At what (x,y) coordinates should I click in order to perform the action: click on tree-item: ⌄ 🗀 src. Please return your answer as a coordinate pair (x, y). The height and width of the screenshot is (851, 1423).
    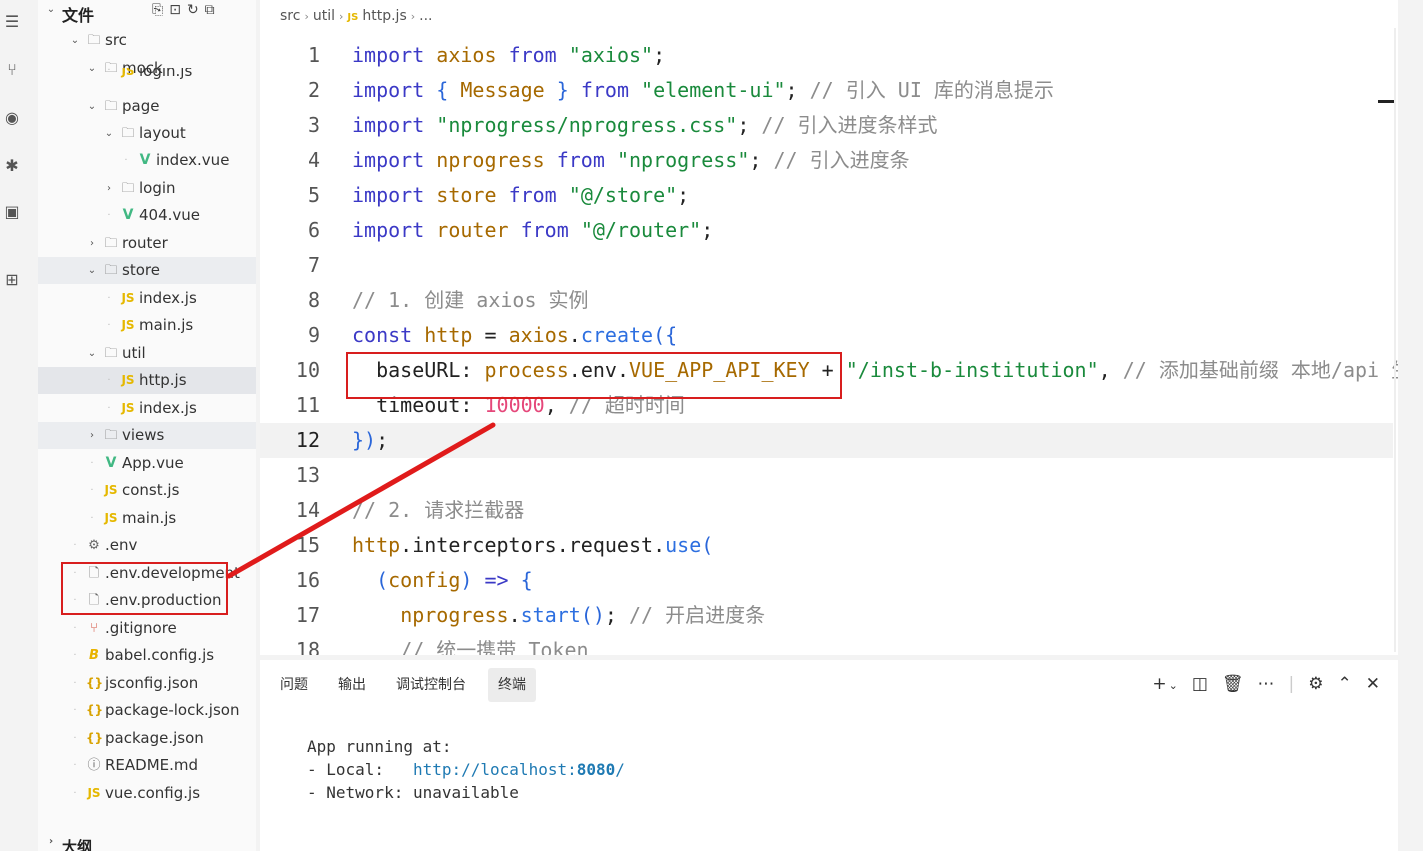
    Looking at the image, I should click on (147, 40).